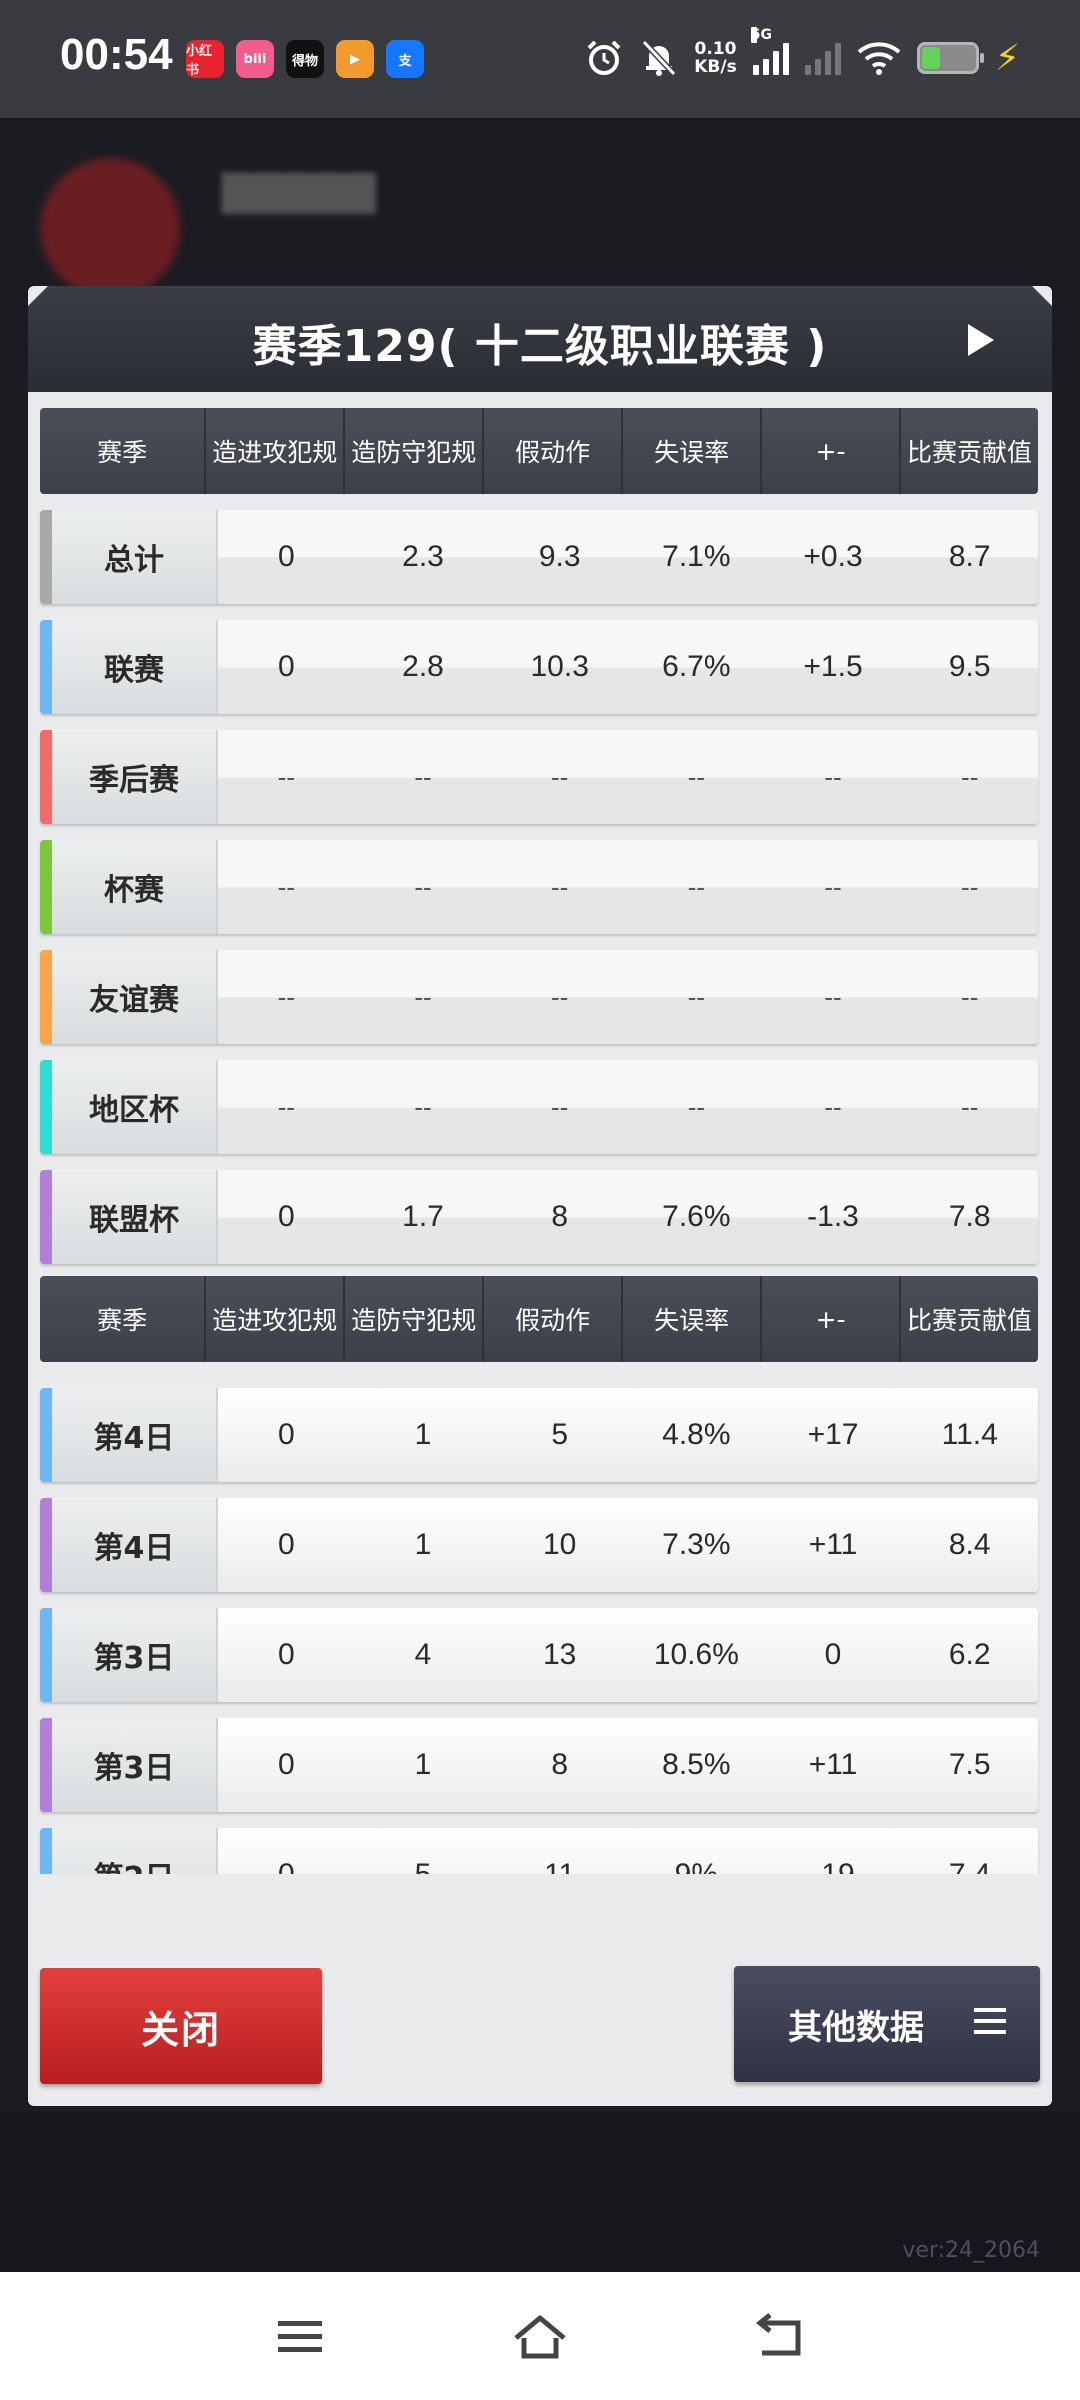 The image size is (1080, 2400). What do you see at coordinates (539, 887) in the screenshot?
I see `table-row: 杯赛 -- -- -- -- -- --` at bounding box center [539, 887].